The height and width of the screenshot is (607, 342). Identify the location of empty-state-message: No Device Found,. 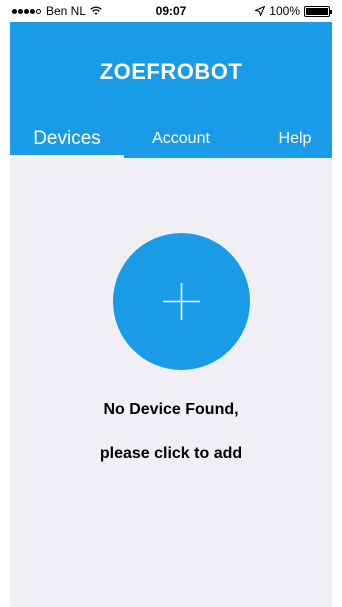
(171, 409).